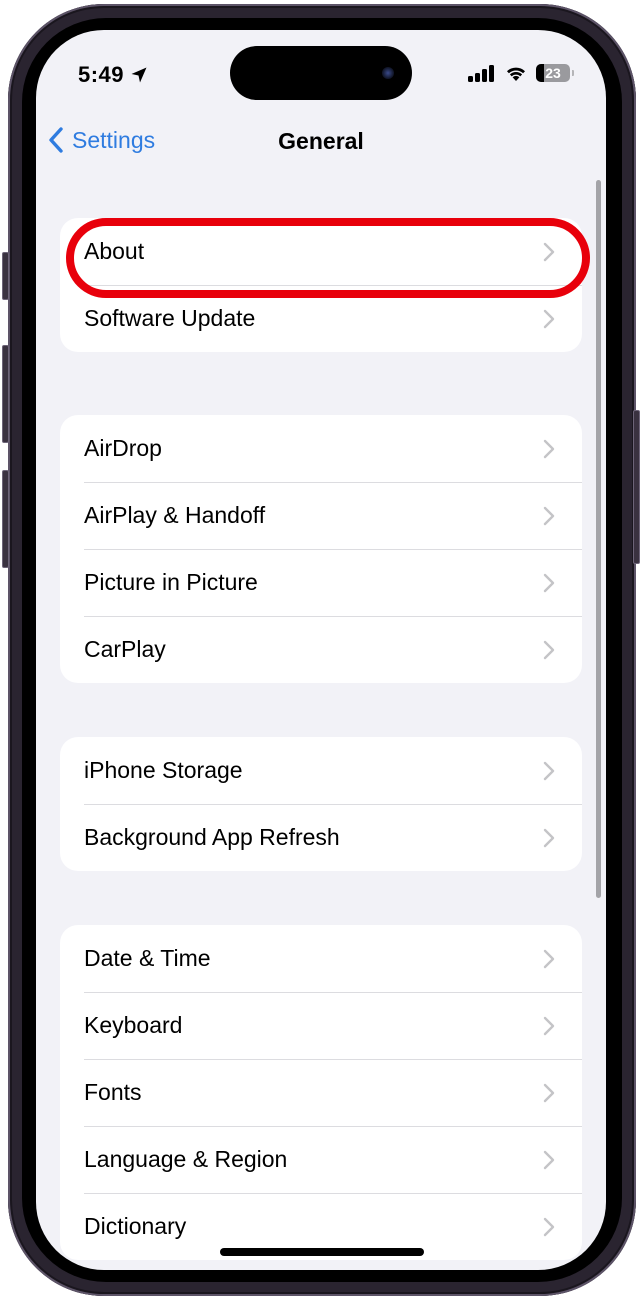 The image size is (642, 1301). What do you see at coordinates (321, 318) in the screenshot?
I see `list-item-software-update: Software Update` at bounding box center [321, 318].